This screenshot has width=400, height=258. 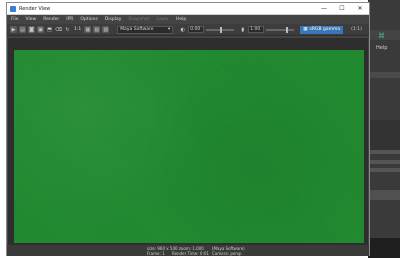 What do you see at coordinates (13, 8) in the screenshot?
I see `render-view-app-icon` at bounding box center [13, 8].